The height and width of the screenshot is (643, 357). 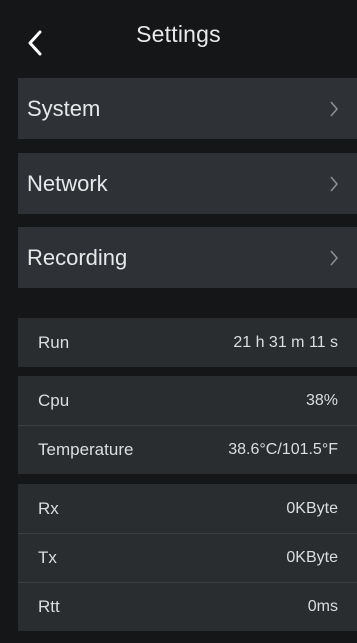 What do you see at coordinates (86, 449) in the screenshot?
I see `temperature-label: Temperature` at bounding box center [86, 449].